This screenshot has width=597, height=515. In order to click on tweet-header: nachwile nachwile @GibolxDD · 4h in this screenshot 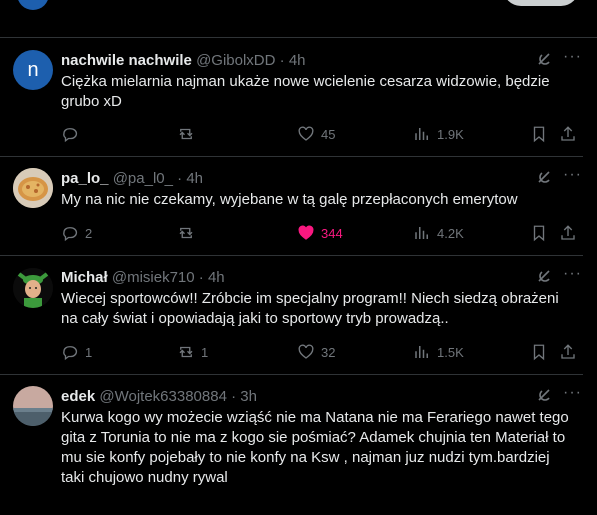, I will do `click(183, 60)`.